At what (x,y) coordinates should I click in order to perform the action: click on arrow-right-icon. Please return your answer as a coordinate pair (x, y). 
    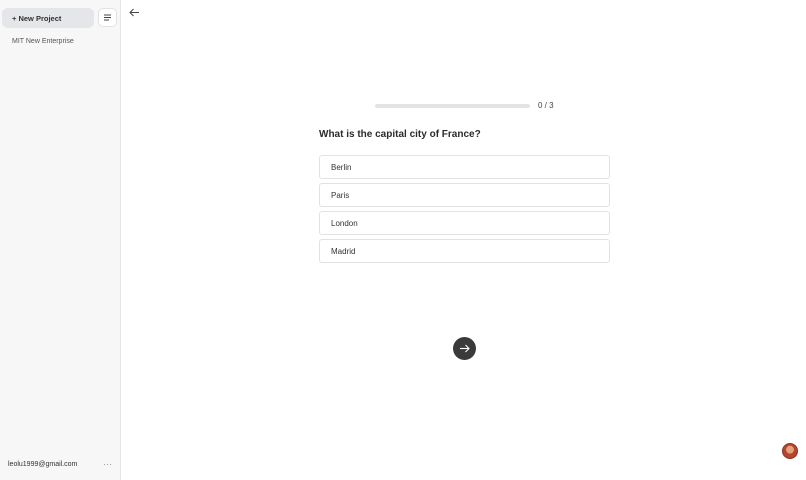
    Looking at the image, I should click on (465, 348).